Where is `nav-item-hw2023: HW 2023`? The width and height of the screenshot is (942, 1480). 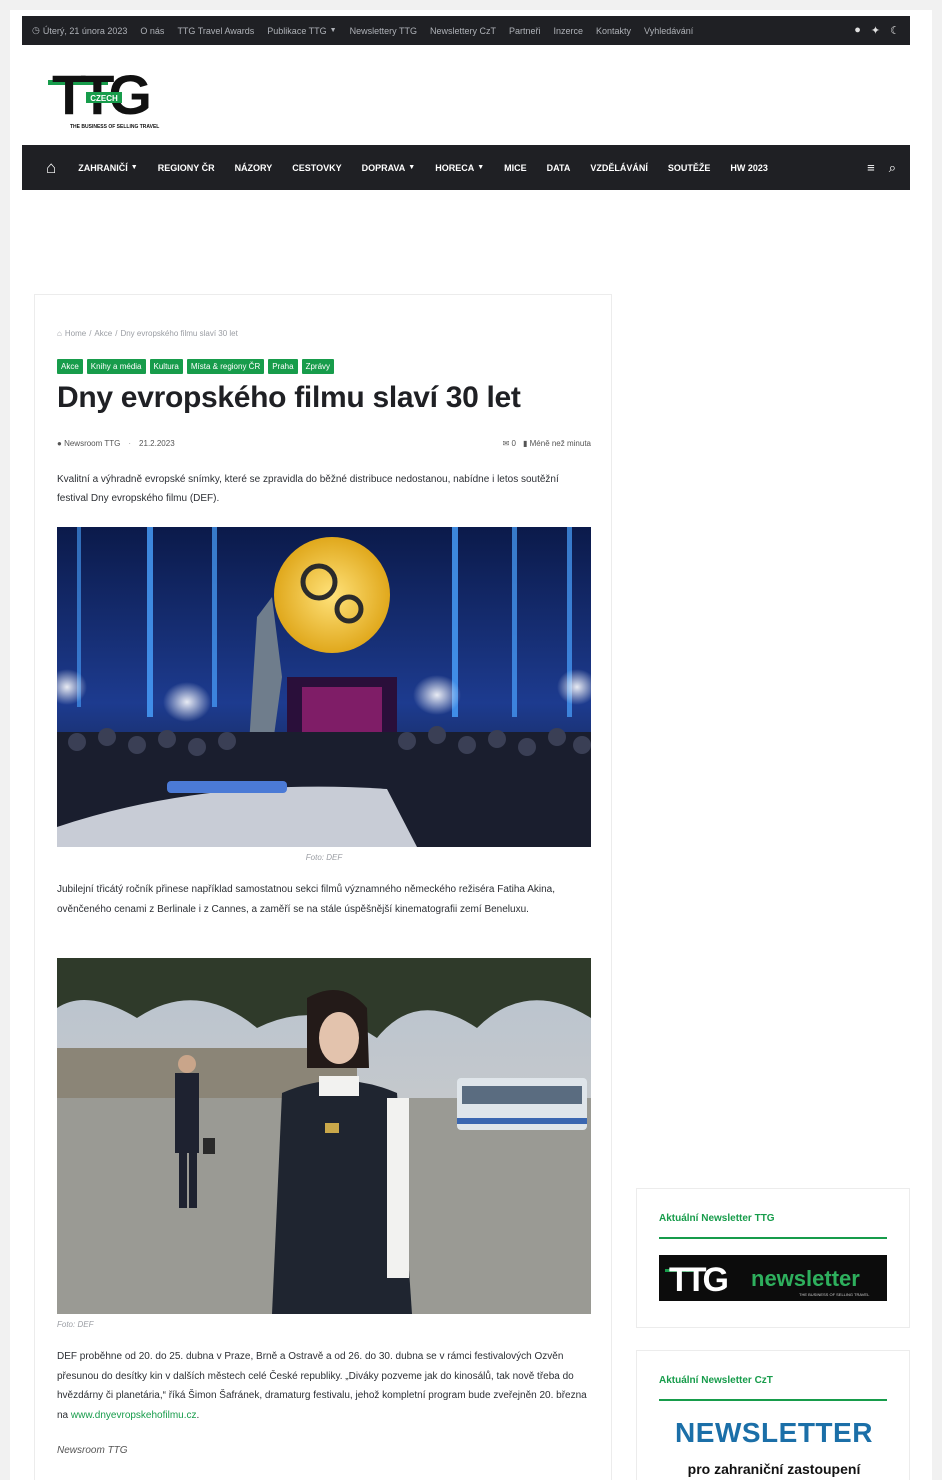 nav-item-hw2023: HW 2023 is located at coordinates (749, 168).